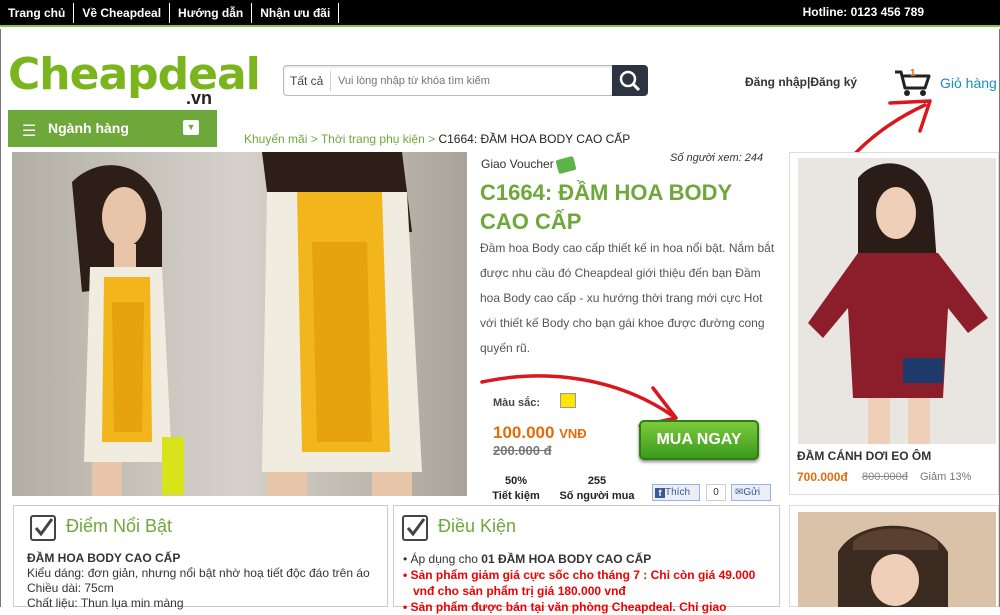 This screenshot has width=1000, height=615. What do you see at coordinates (864, 456) in the screenshot?
I see `related-product-name: ĐẦM CÁNH DƠI EO ÔM` at bounding box center [864, 456].